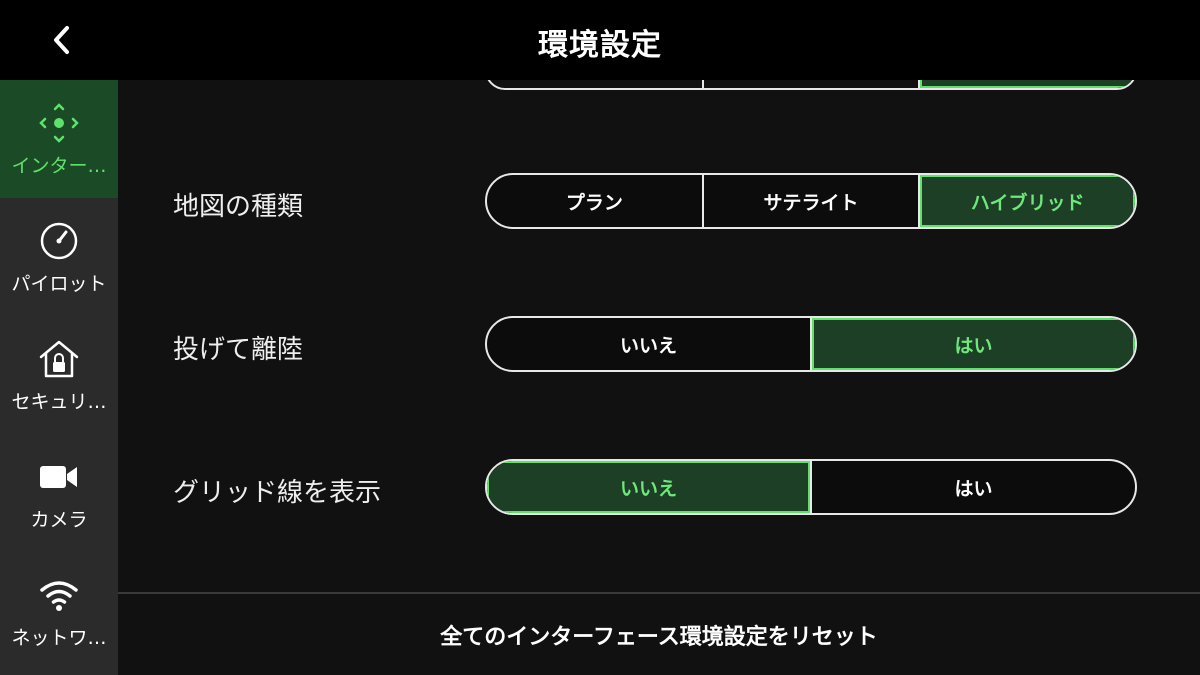 This screenshot has width=1200, height=675. Describe the element at coordinates (648, 344) in the screenshot. I see `throw-takeoff-option-no: いいえ` at that location.